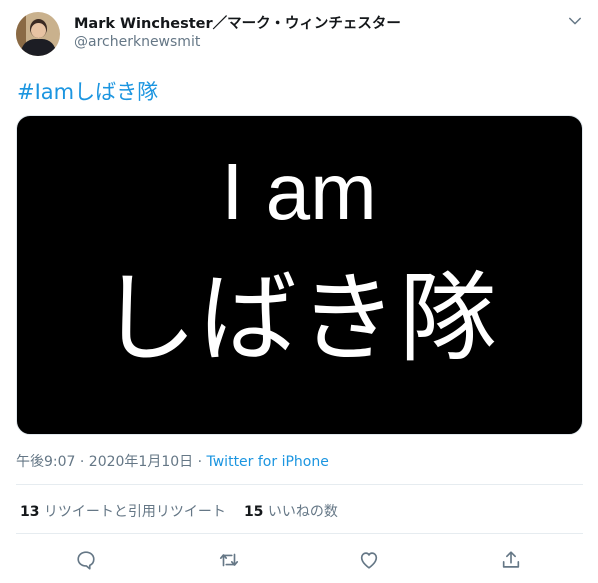 The image size is (598, 583). What do you see at coordinates (111, 462) in the screenshot?
I see `tweet-timestamp: 午後9:07 · 2020年1月10日 ·` at bounding box center [111, 462].